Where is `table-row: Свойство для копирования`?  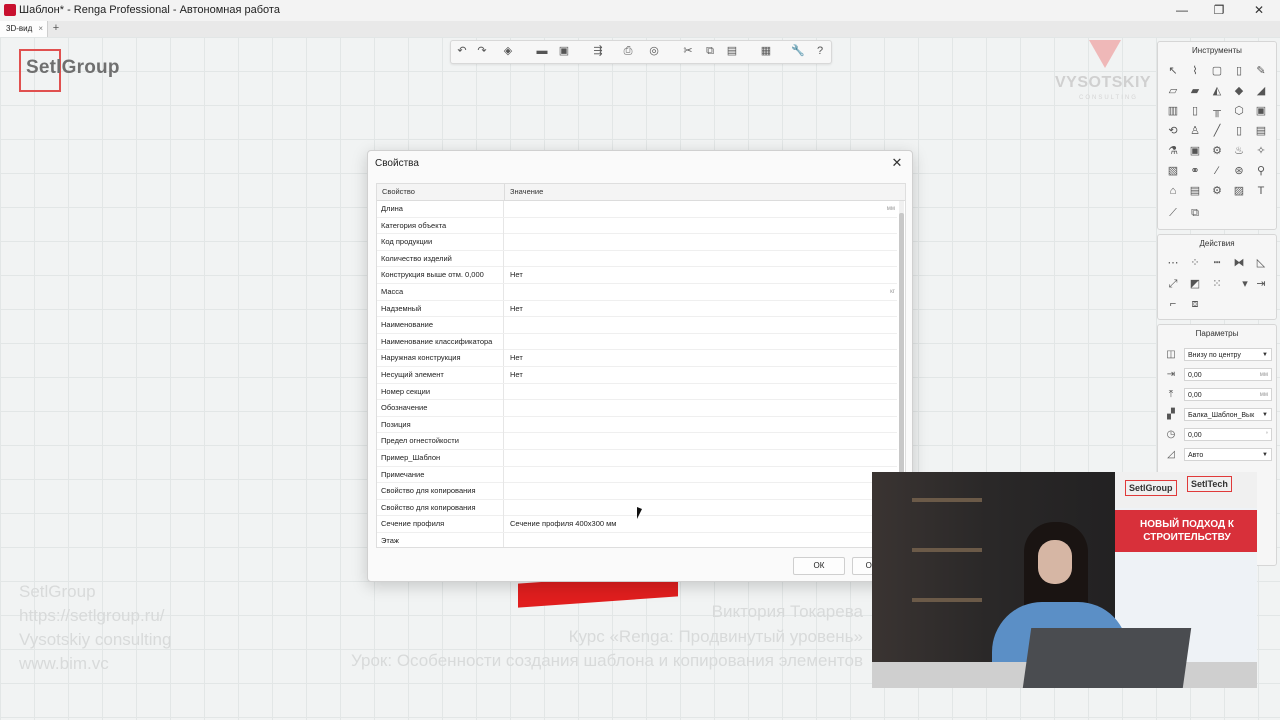
table-row: Свойство для копирования is located at coordinates (637, 491).